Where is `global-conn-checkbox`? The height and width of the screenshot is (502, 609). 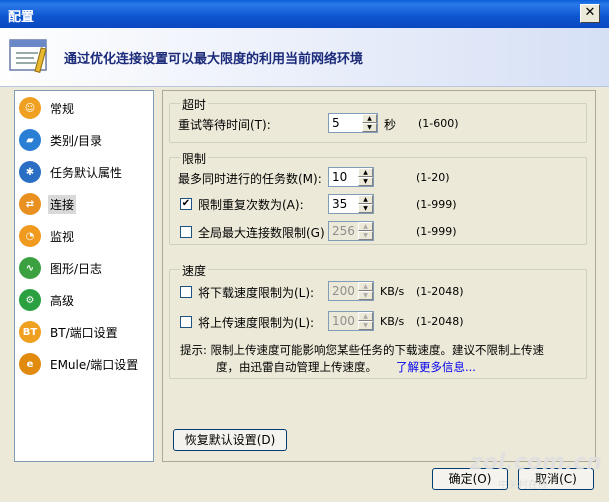
global-conn-checkbox is located at coordinates (186, 232).